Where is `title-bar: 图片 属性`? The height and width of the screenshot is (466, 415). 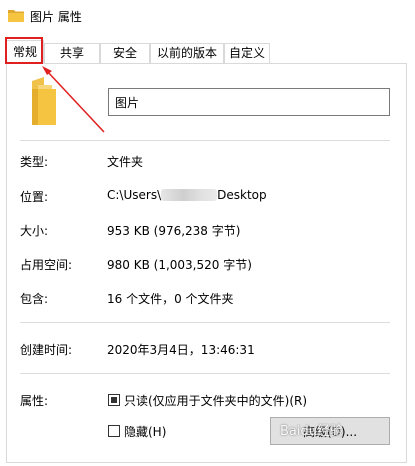
title-bar: 图片 属性 is located at coordinates (207, 16).